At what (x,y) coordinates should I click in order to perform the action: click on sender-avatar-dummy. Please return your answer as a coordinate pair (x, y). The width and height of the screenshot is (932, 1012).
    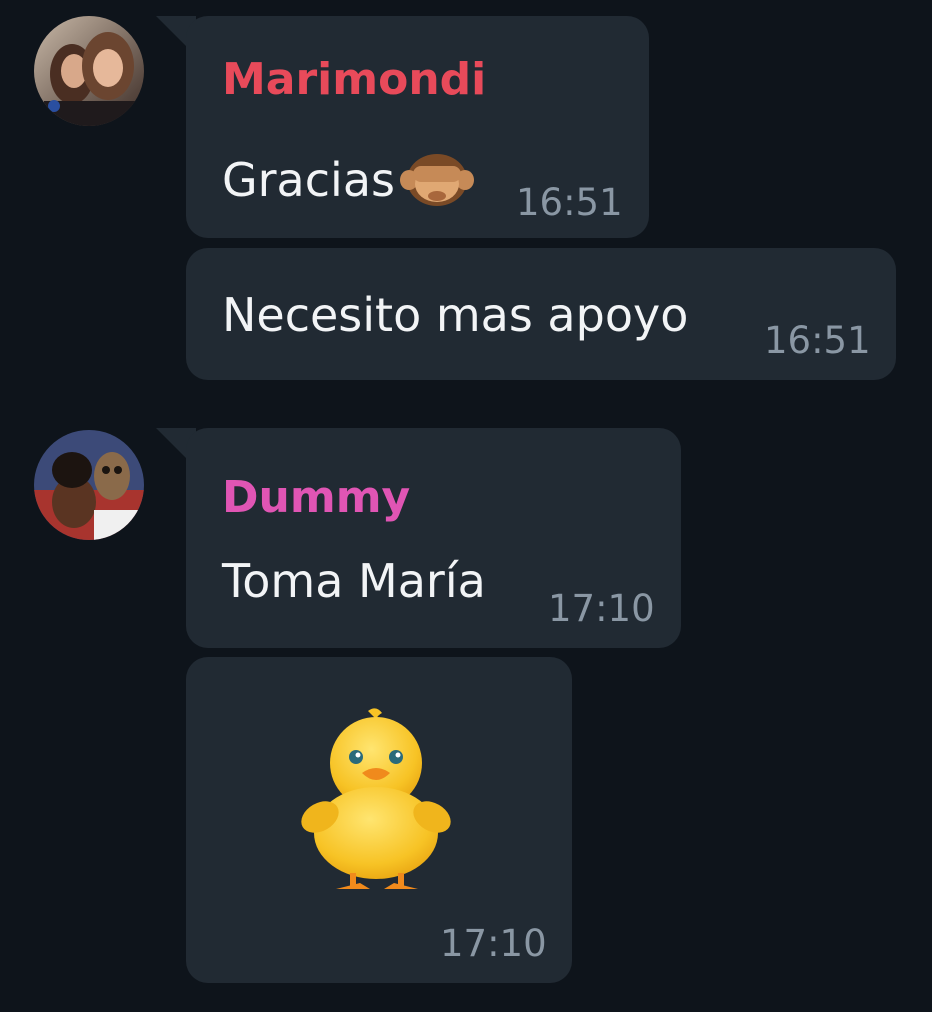
    Looking at the image, I should click on (89, 485).